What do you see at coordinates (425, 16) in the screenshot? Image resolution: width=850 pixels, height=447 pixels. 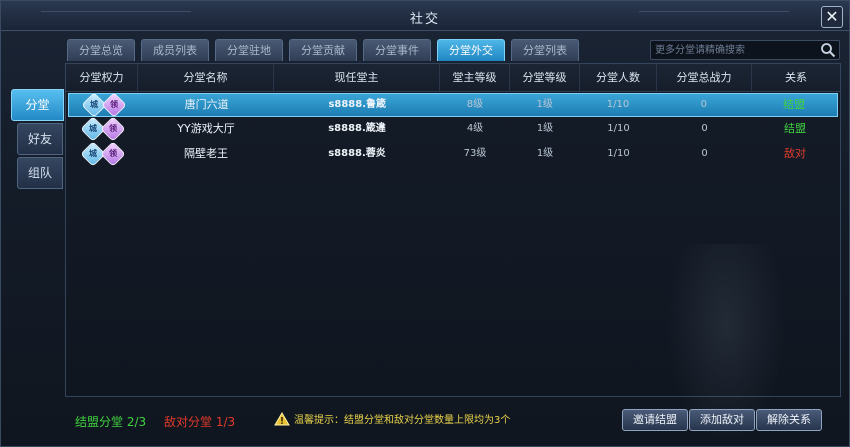 I see `title-bar: 社交 ✕` at bounding box center [425, 16].